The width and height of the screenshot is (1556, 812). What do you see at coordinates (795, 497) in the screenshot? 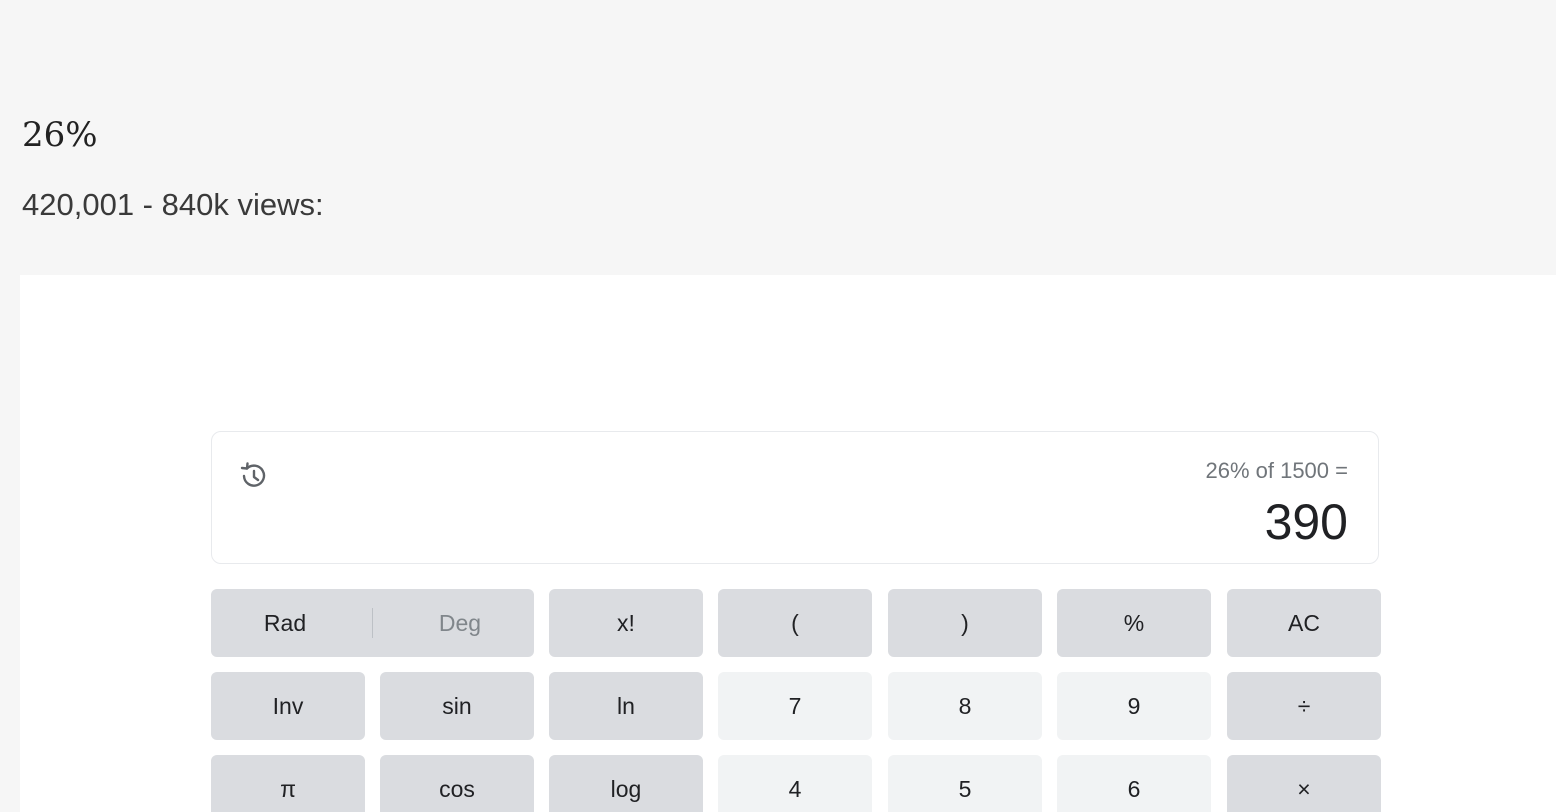
I see `calculator-display: 26% of 1500 = 390` at bounding box center [795, 497].